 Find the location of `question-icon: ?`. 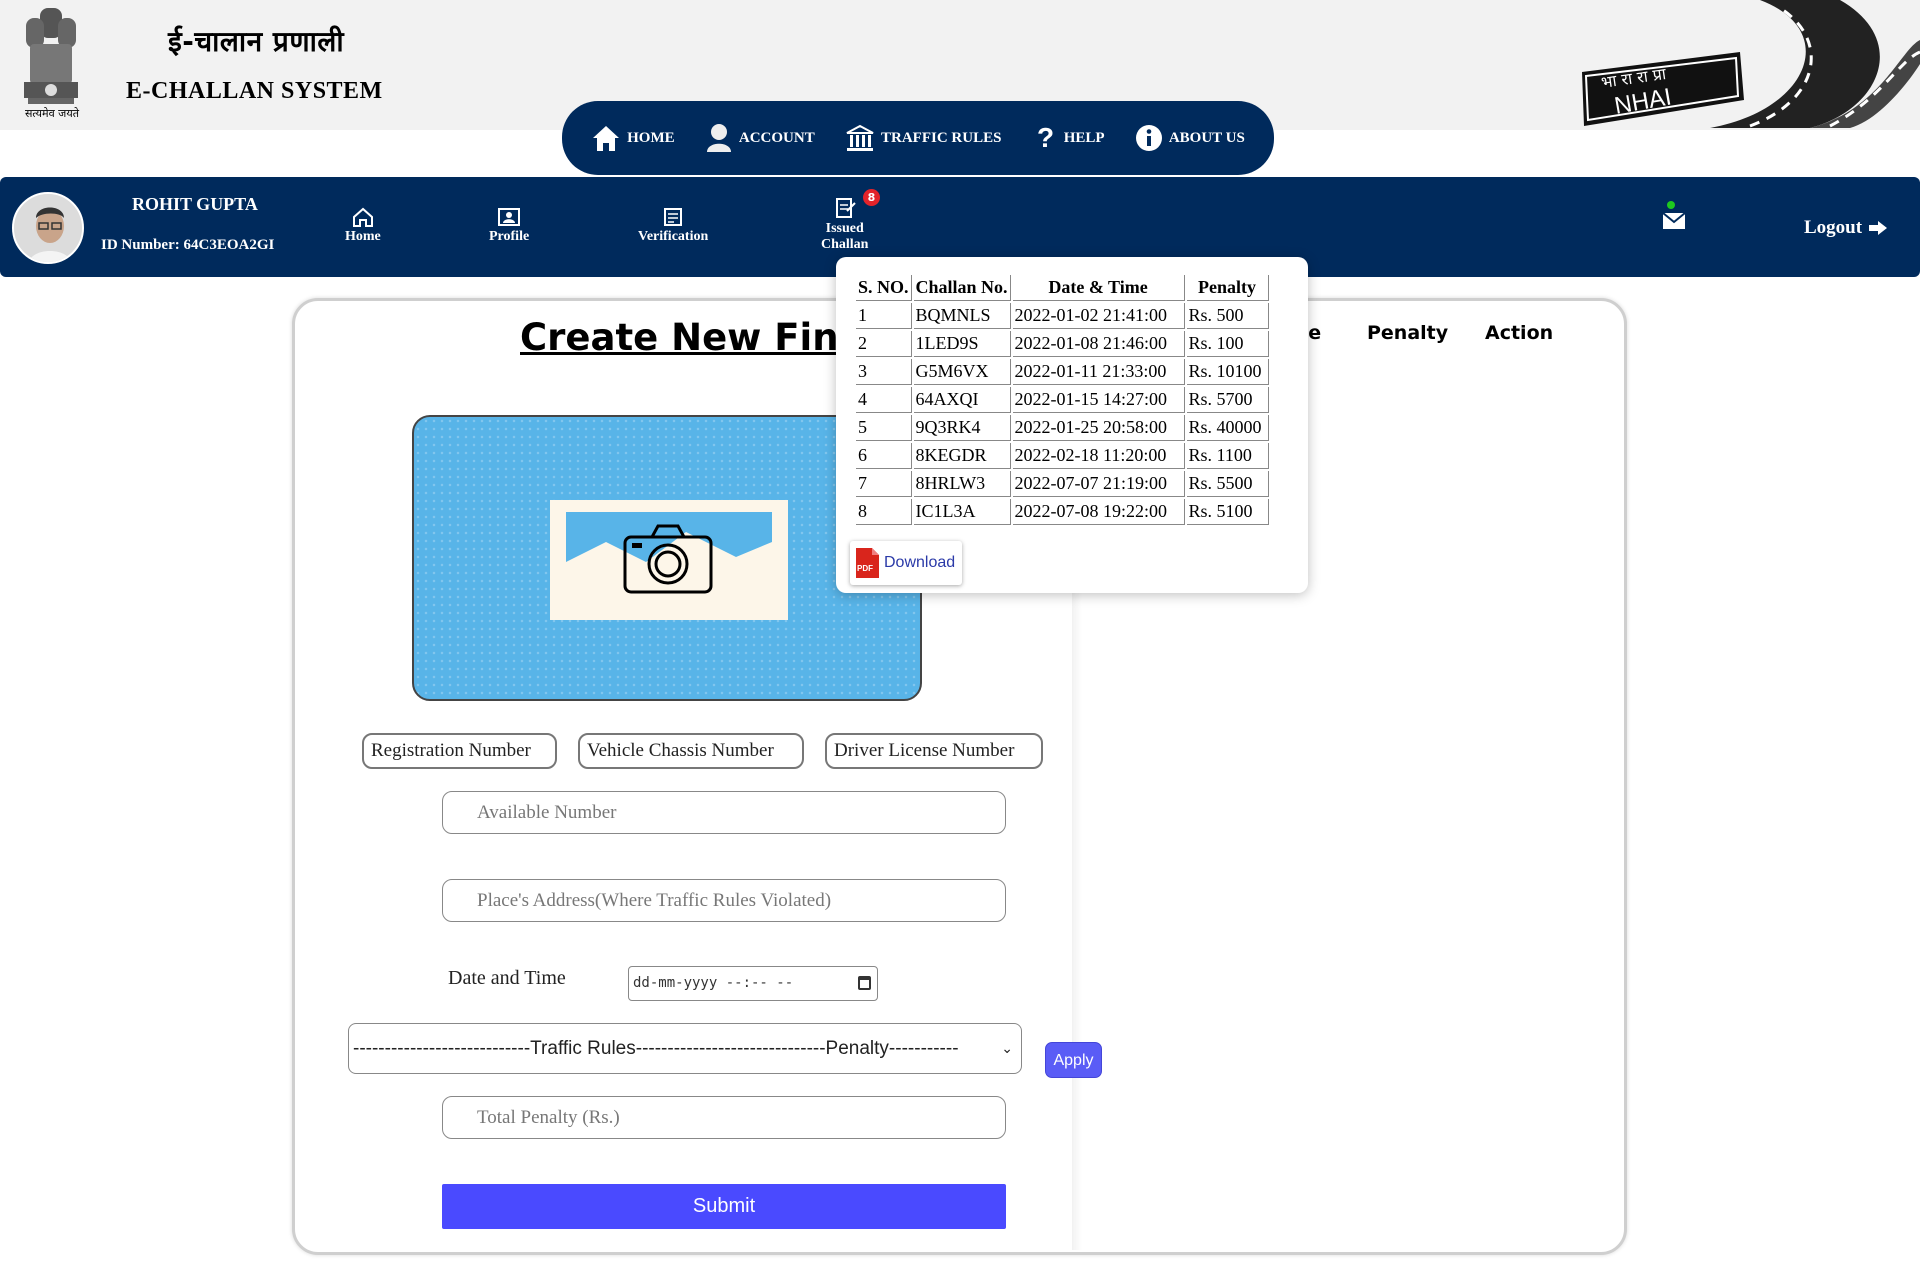

question-icon: ? is located at coordinates (1045, 138).